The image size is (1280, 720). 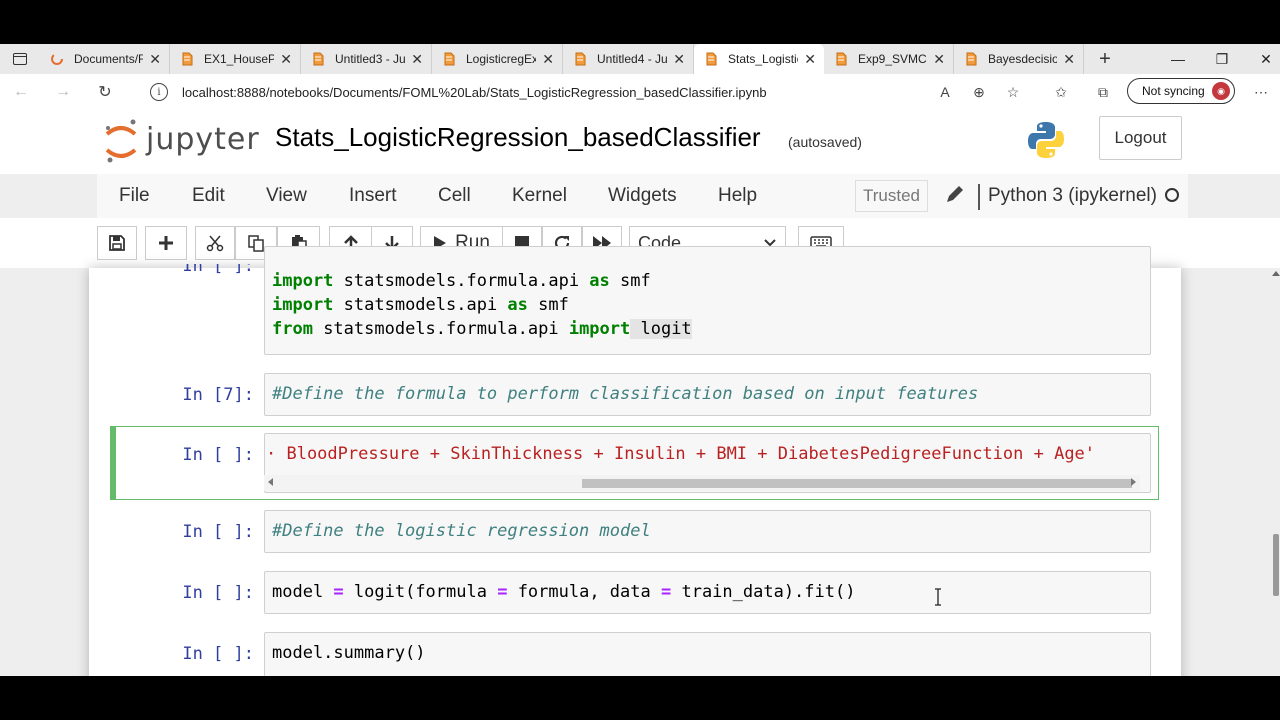 What do you see at coordinates (373, 196) in the screenshot?
I see `menu-insert: Insert` at bounding box center [373, 196].